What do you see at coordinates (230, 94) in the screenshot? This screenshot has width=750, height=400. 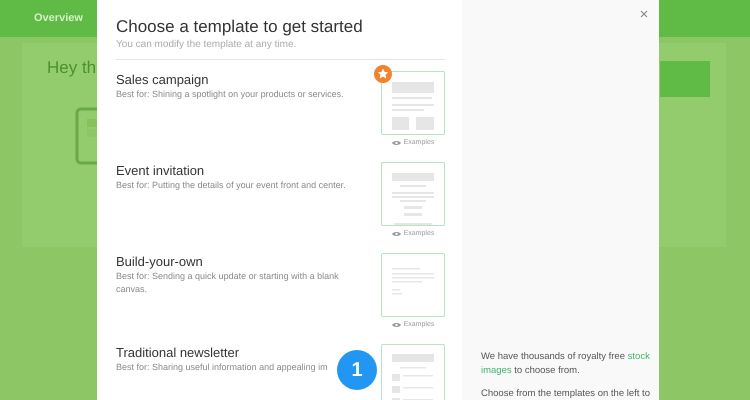 I see `template-description: Best for: Shining a spotlight on your products or services.` at bounding box center [230, 94].